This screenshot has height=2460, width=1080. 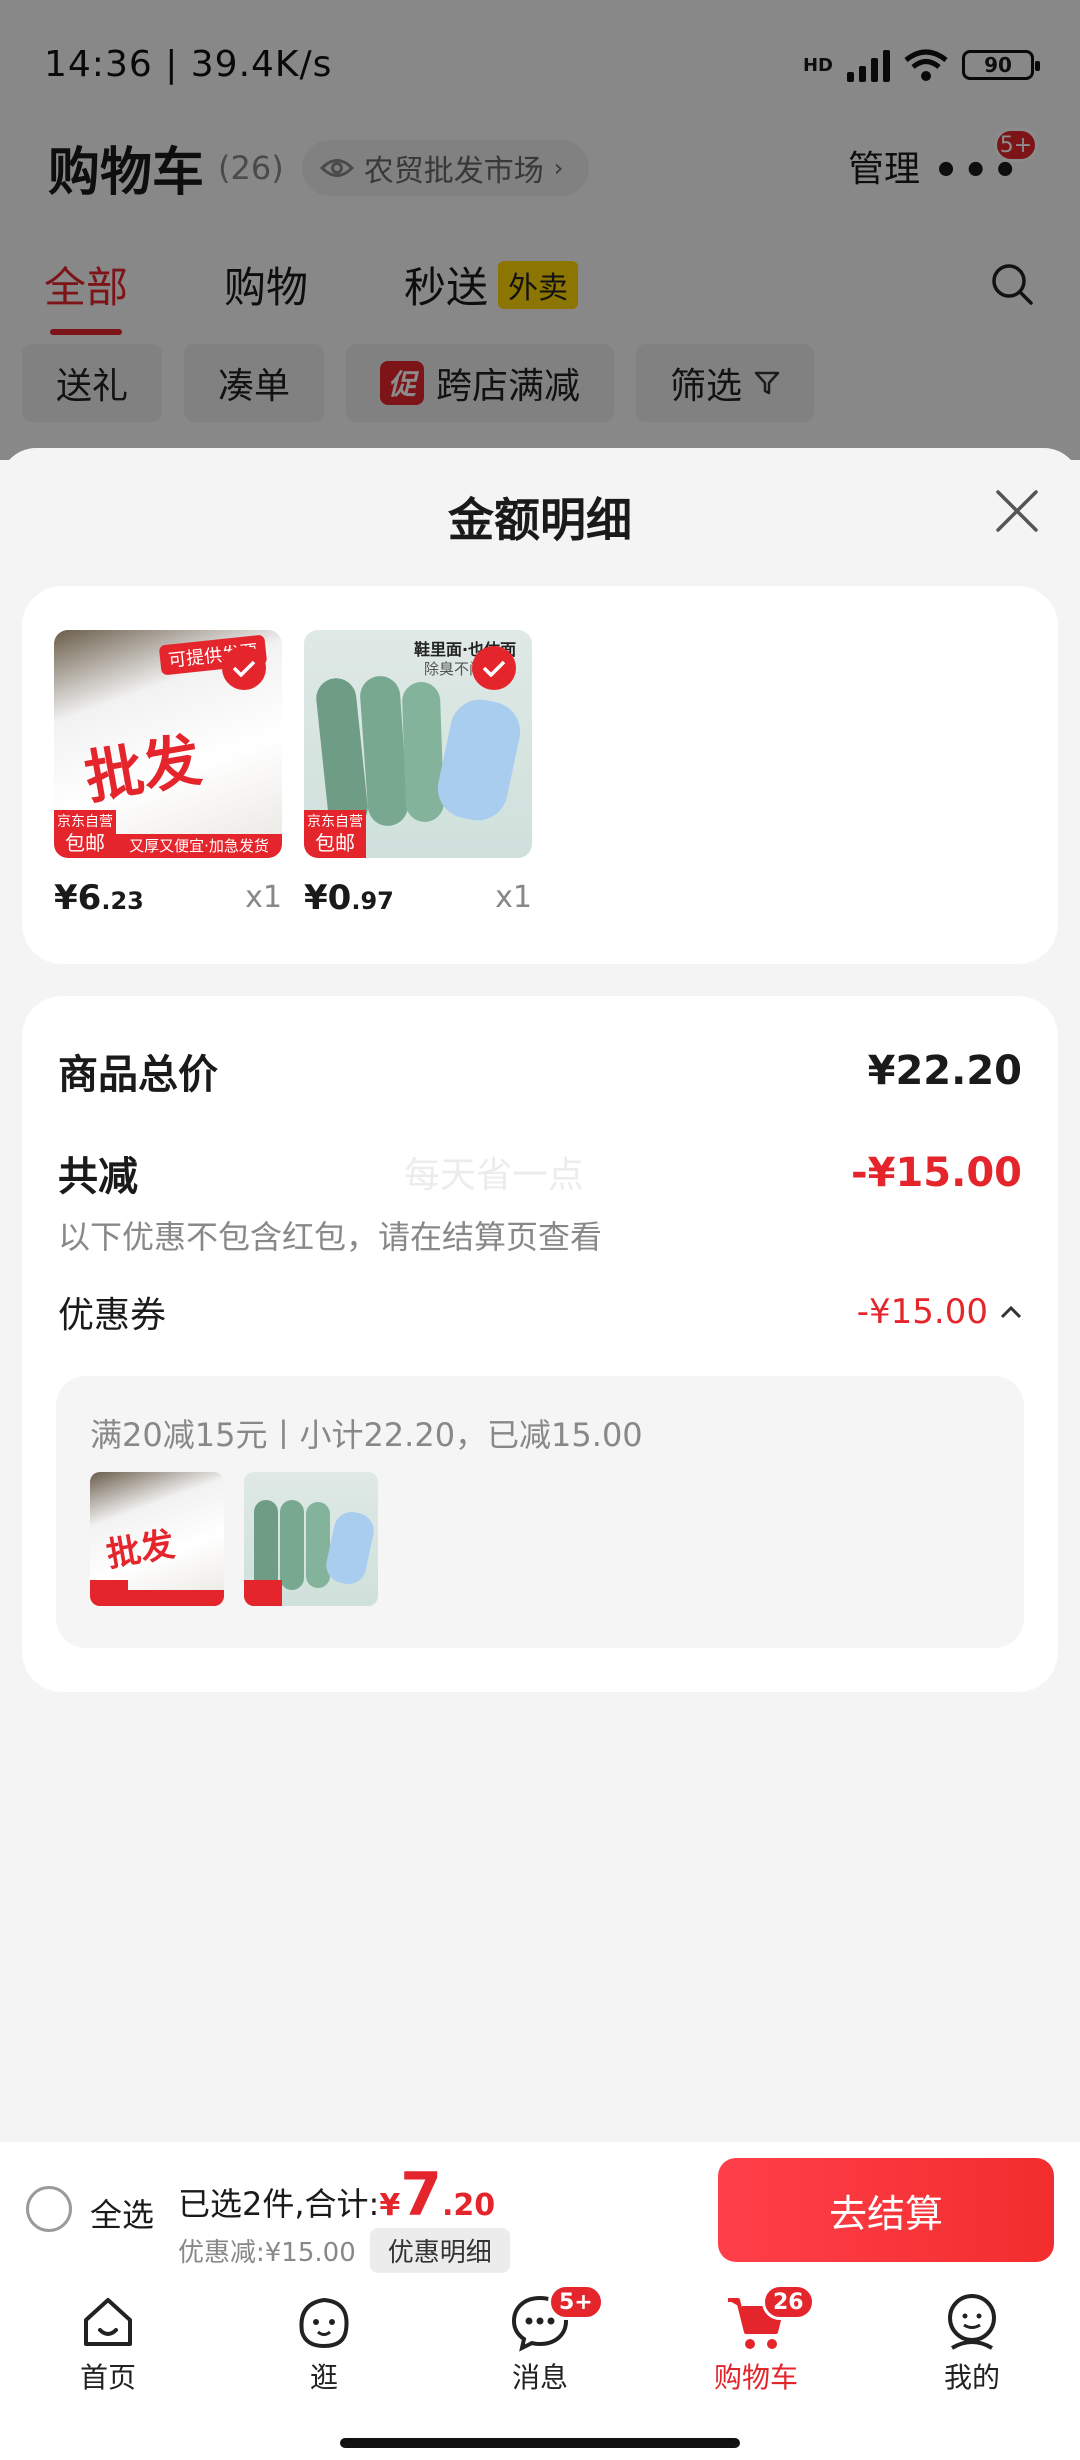 I want to click on home-indicator, so click(x=540, y=2443).